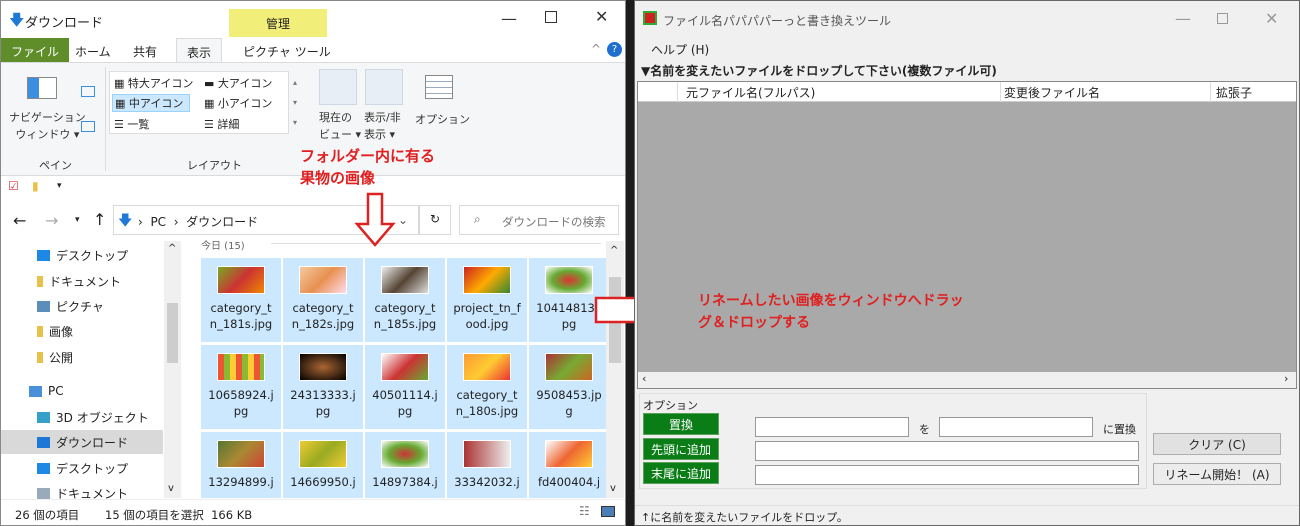  Describe the element at coordinates (614, 49) in the screenshot. I see `help-icon: ?` at that location.